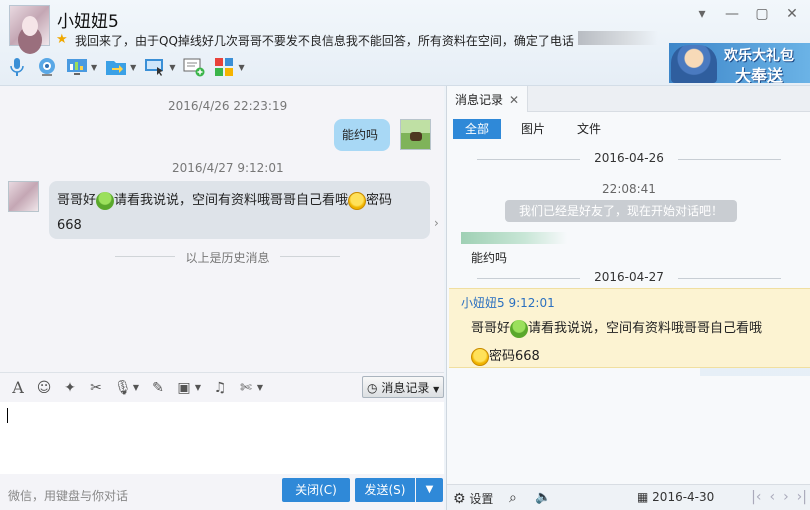 The width and height of the screenshot is (810, 510). I want to click on history-filter-bar: 全部 图片 文件, so click(537, 129).